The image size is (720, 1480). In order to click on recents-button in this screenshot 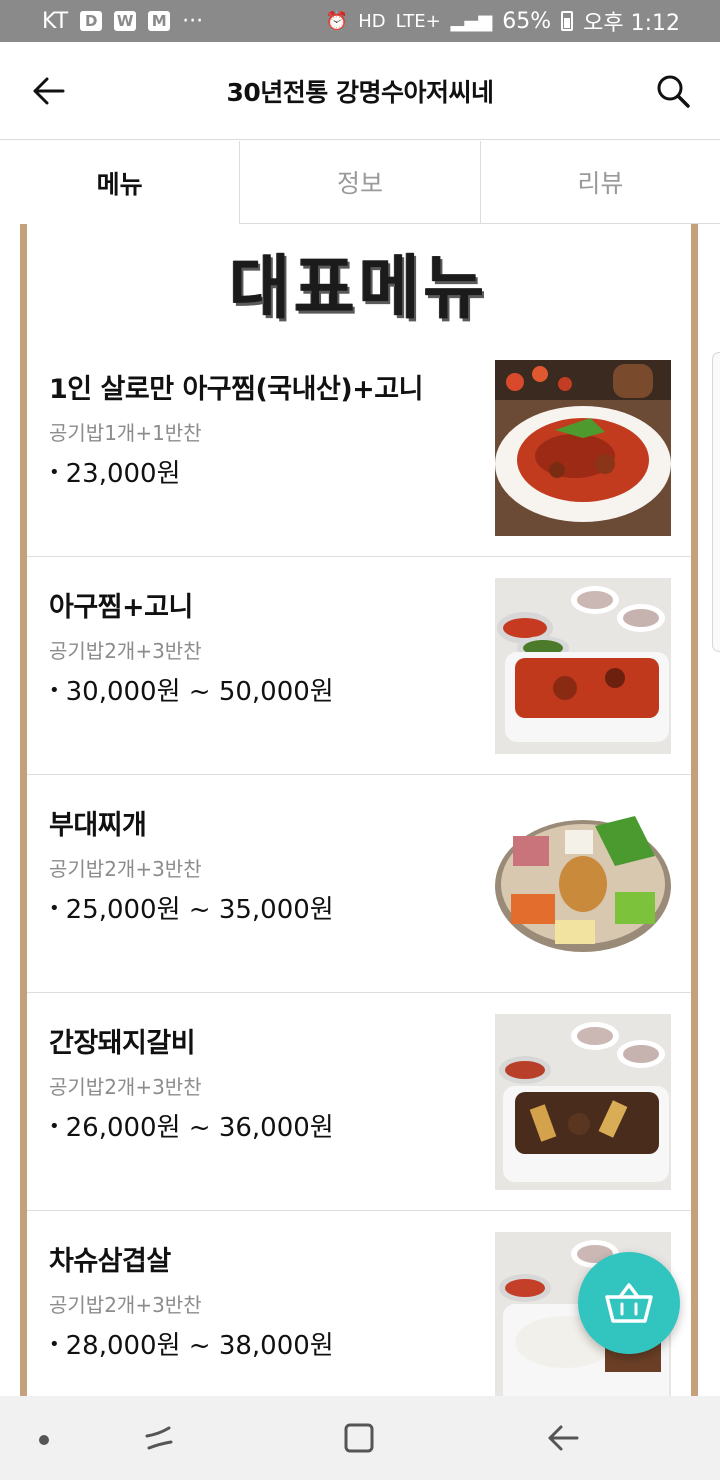, I will do `click(159, 1438)`.